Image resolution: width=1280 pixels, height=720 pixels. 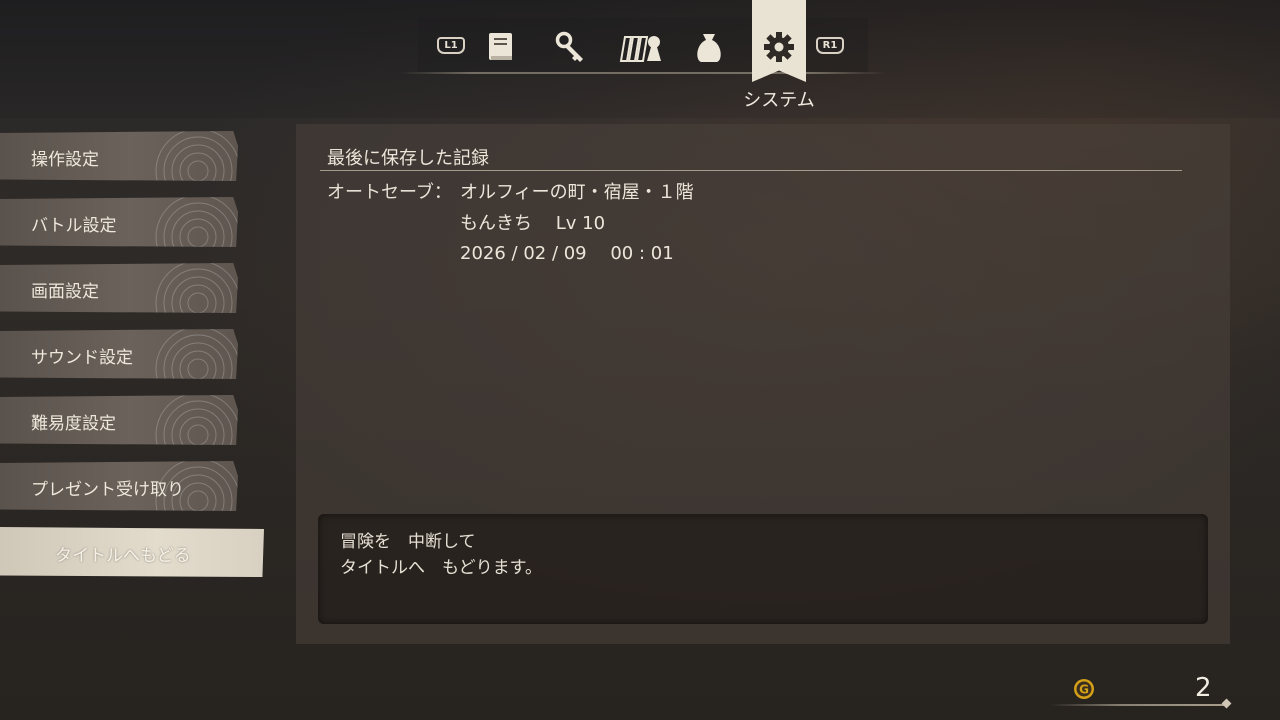 I want to click on sidebar-item-label: サウンド設定, so click(x=82, y=358).